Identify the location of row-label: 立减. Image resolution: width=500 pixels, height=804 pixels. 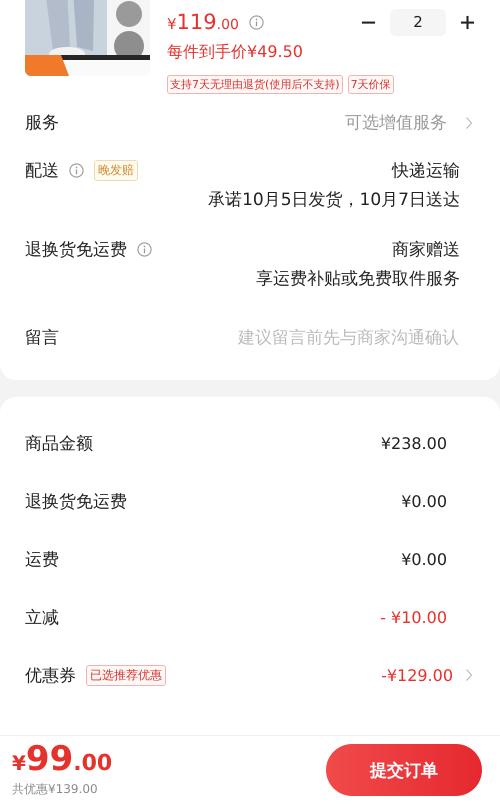
(42, 617).